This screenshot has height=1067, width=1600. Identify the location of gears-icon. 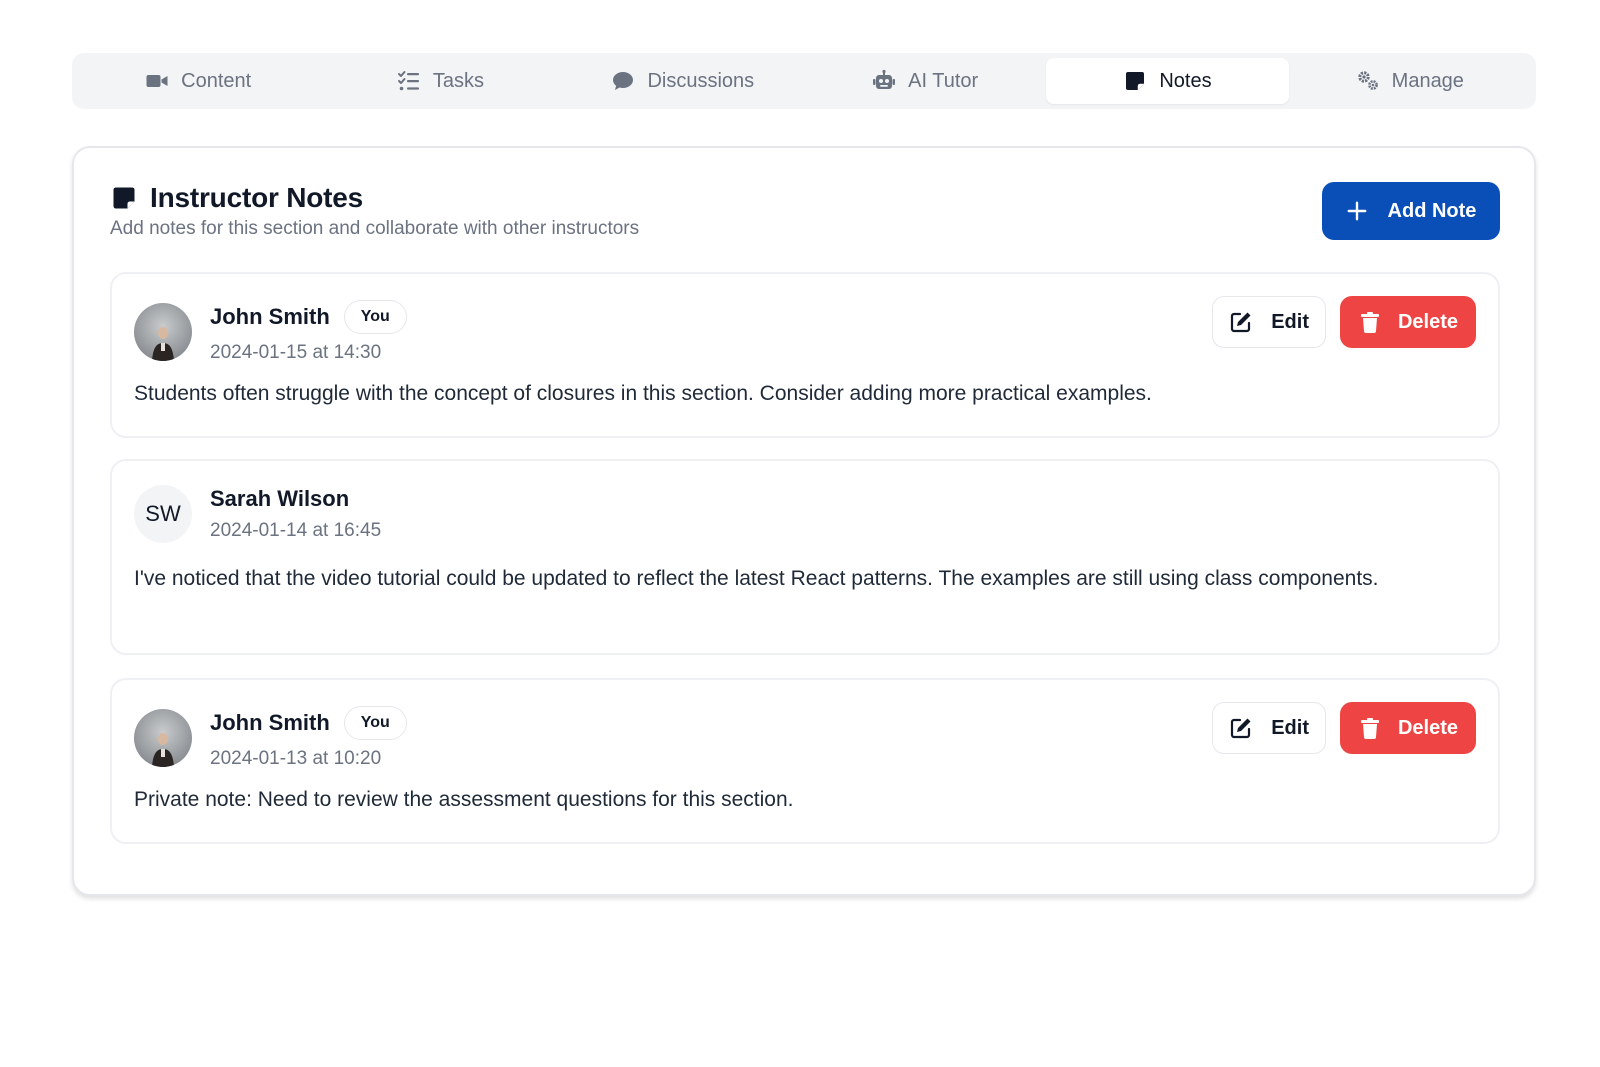
(1367, 80).